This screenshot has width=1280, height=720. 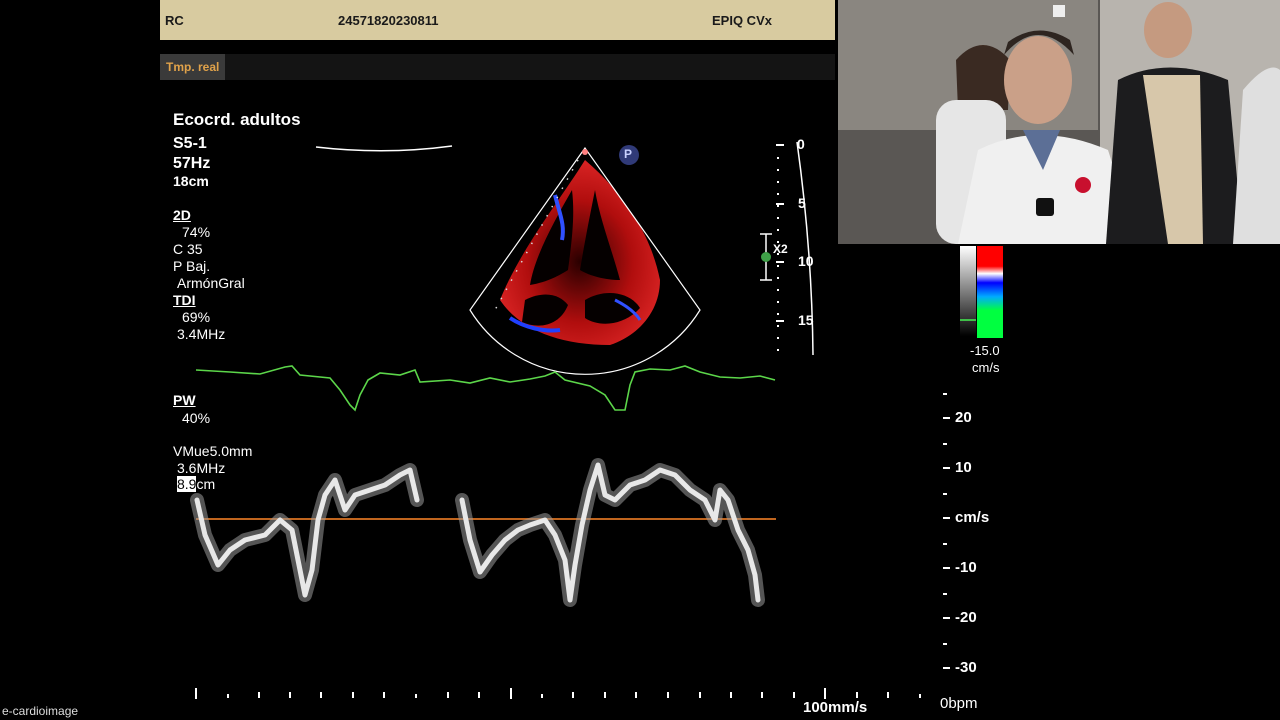 What do you see at coordinates (558, 693) in the screenshot?
I see `time-axis-ticks` at bounding box center [558, 693].